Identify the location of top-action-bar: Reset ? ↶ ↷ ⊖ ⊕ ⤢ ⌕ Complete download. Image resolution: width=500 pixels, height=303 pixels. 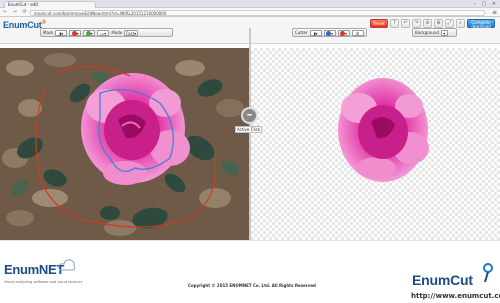
(432, 23).